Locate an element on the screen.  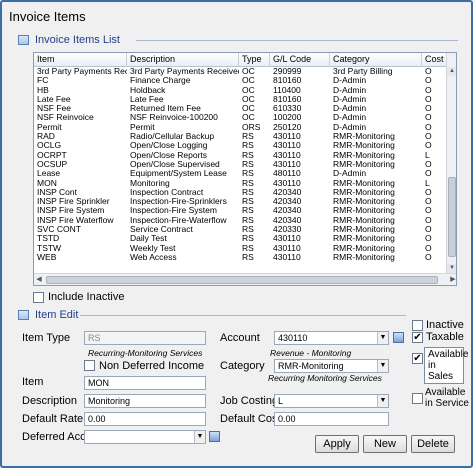
scroll-left-icon: ◀ is located at coordinates (39, 279).